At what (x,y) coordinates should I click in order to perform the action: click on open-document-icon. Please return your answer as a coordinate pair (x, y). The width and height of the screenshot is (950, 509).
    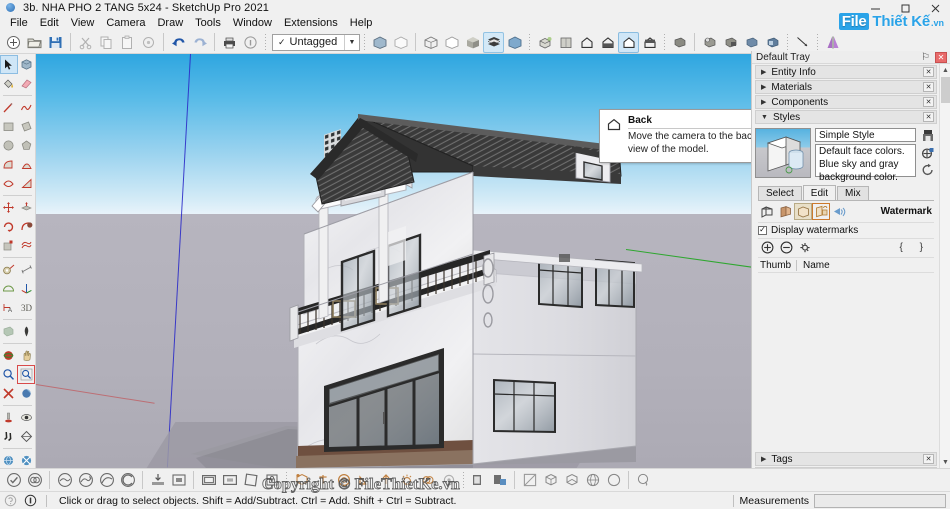
    Looking at the image, I should click on (34, 42).